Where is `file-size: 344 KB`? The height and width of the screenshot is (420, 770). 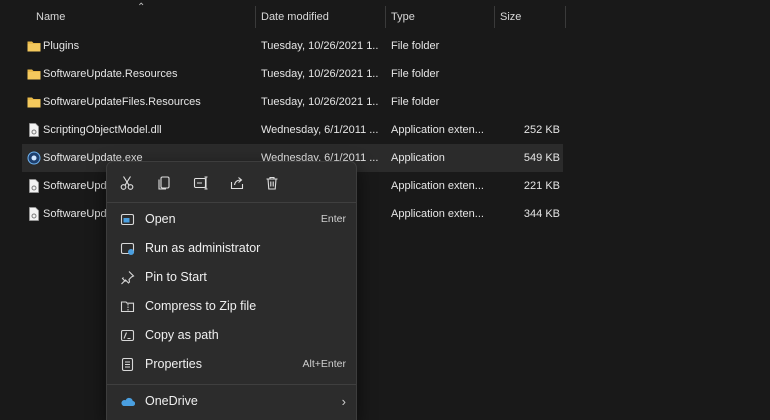
file-size: 344 KB is located at coordinates (541, 214).